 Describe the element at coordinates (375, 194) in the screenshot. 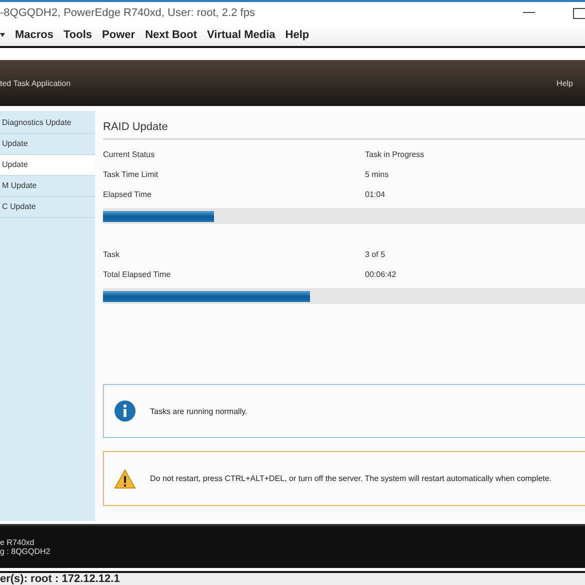

I see `field-value: 01:04` at that location.